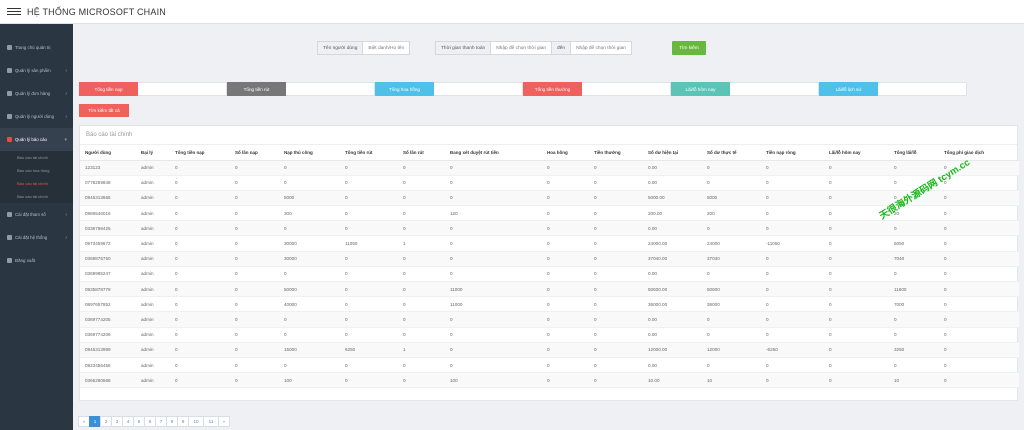 This screenshot has height=430, width=1024. Describe the element at coordinates (36, 93) in the screenshot. I see `sidebar-item-orders: Quản lý đơn hàng ›` at that location.